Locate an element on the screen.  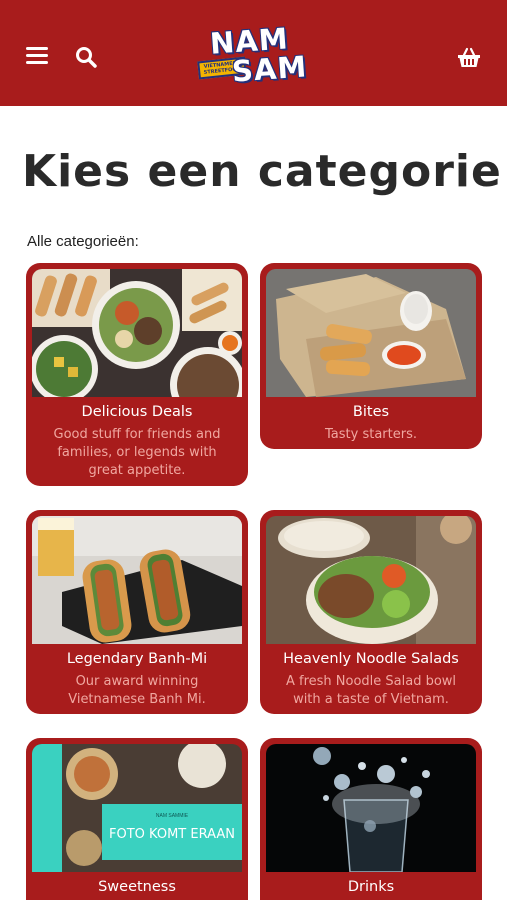
category-name: Drinks is located at coordinates (371, 887).